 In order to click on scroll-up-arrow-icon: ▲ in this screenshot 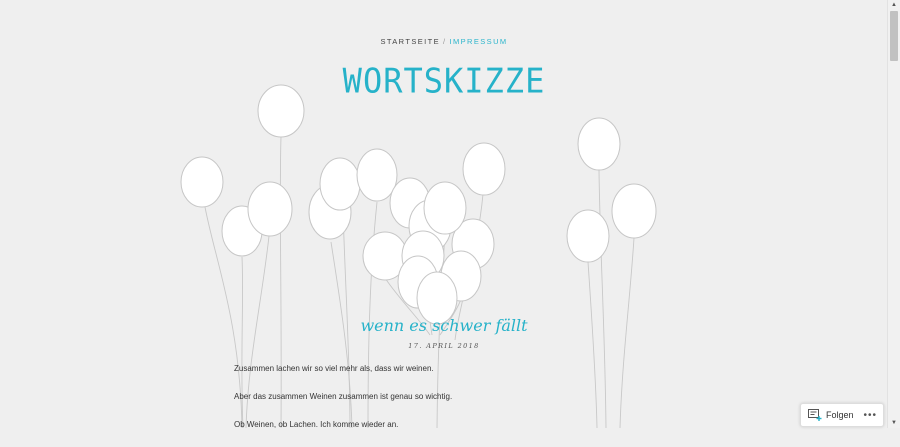, I will do `click(894, 5)`.